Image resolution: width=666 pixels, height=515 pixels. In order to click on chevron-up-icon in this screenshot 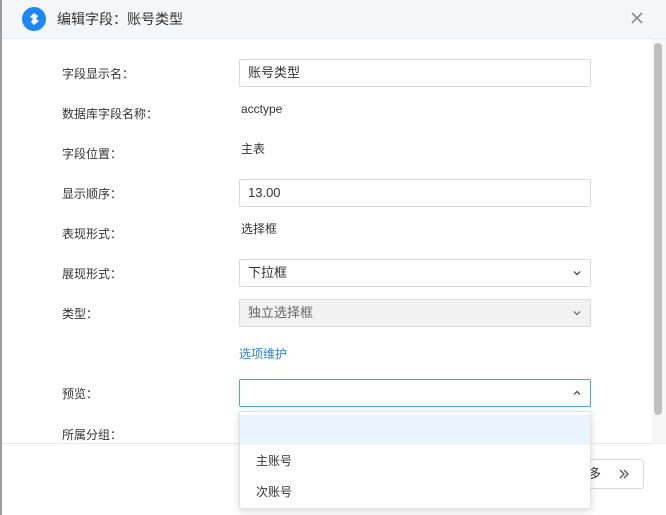, I will do `click(577, 392)`.